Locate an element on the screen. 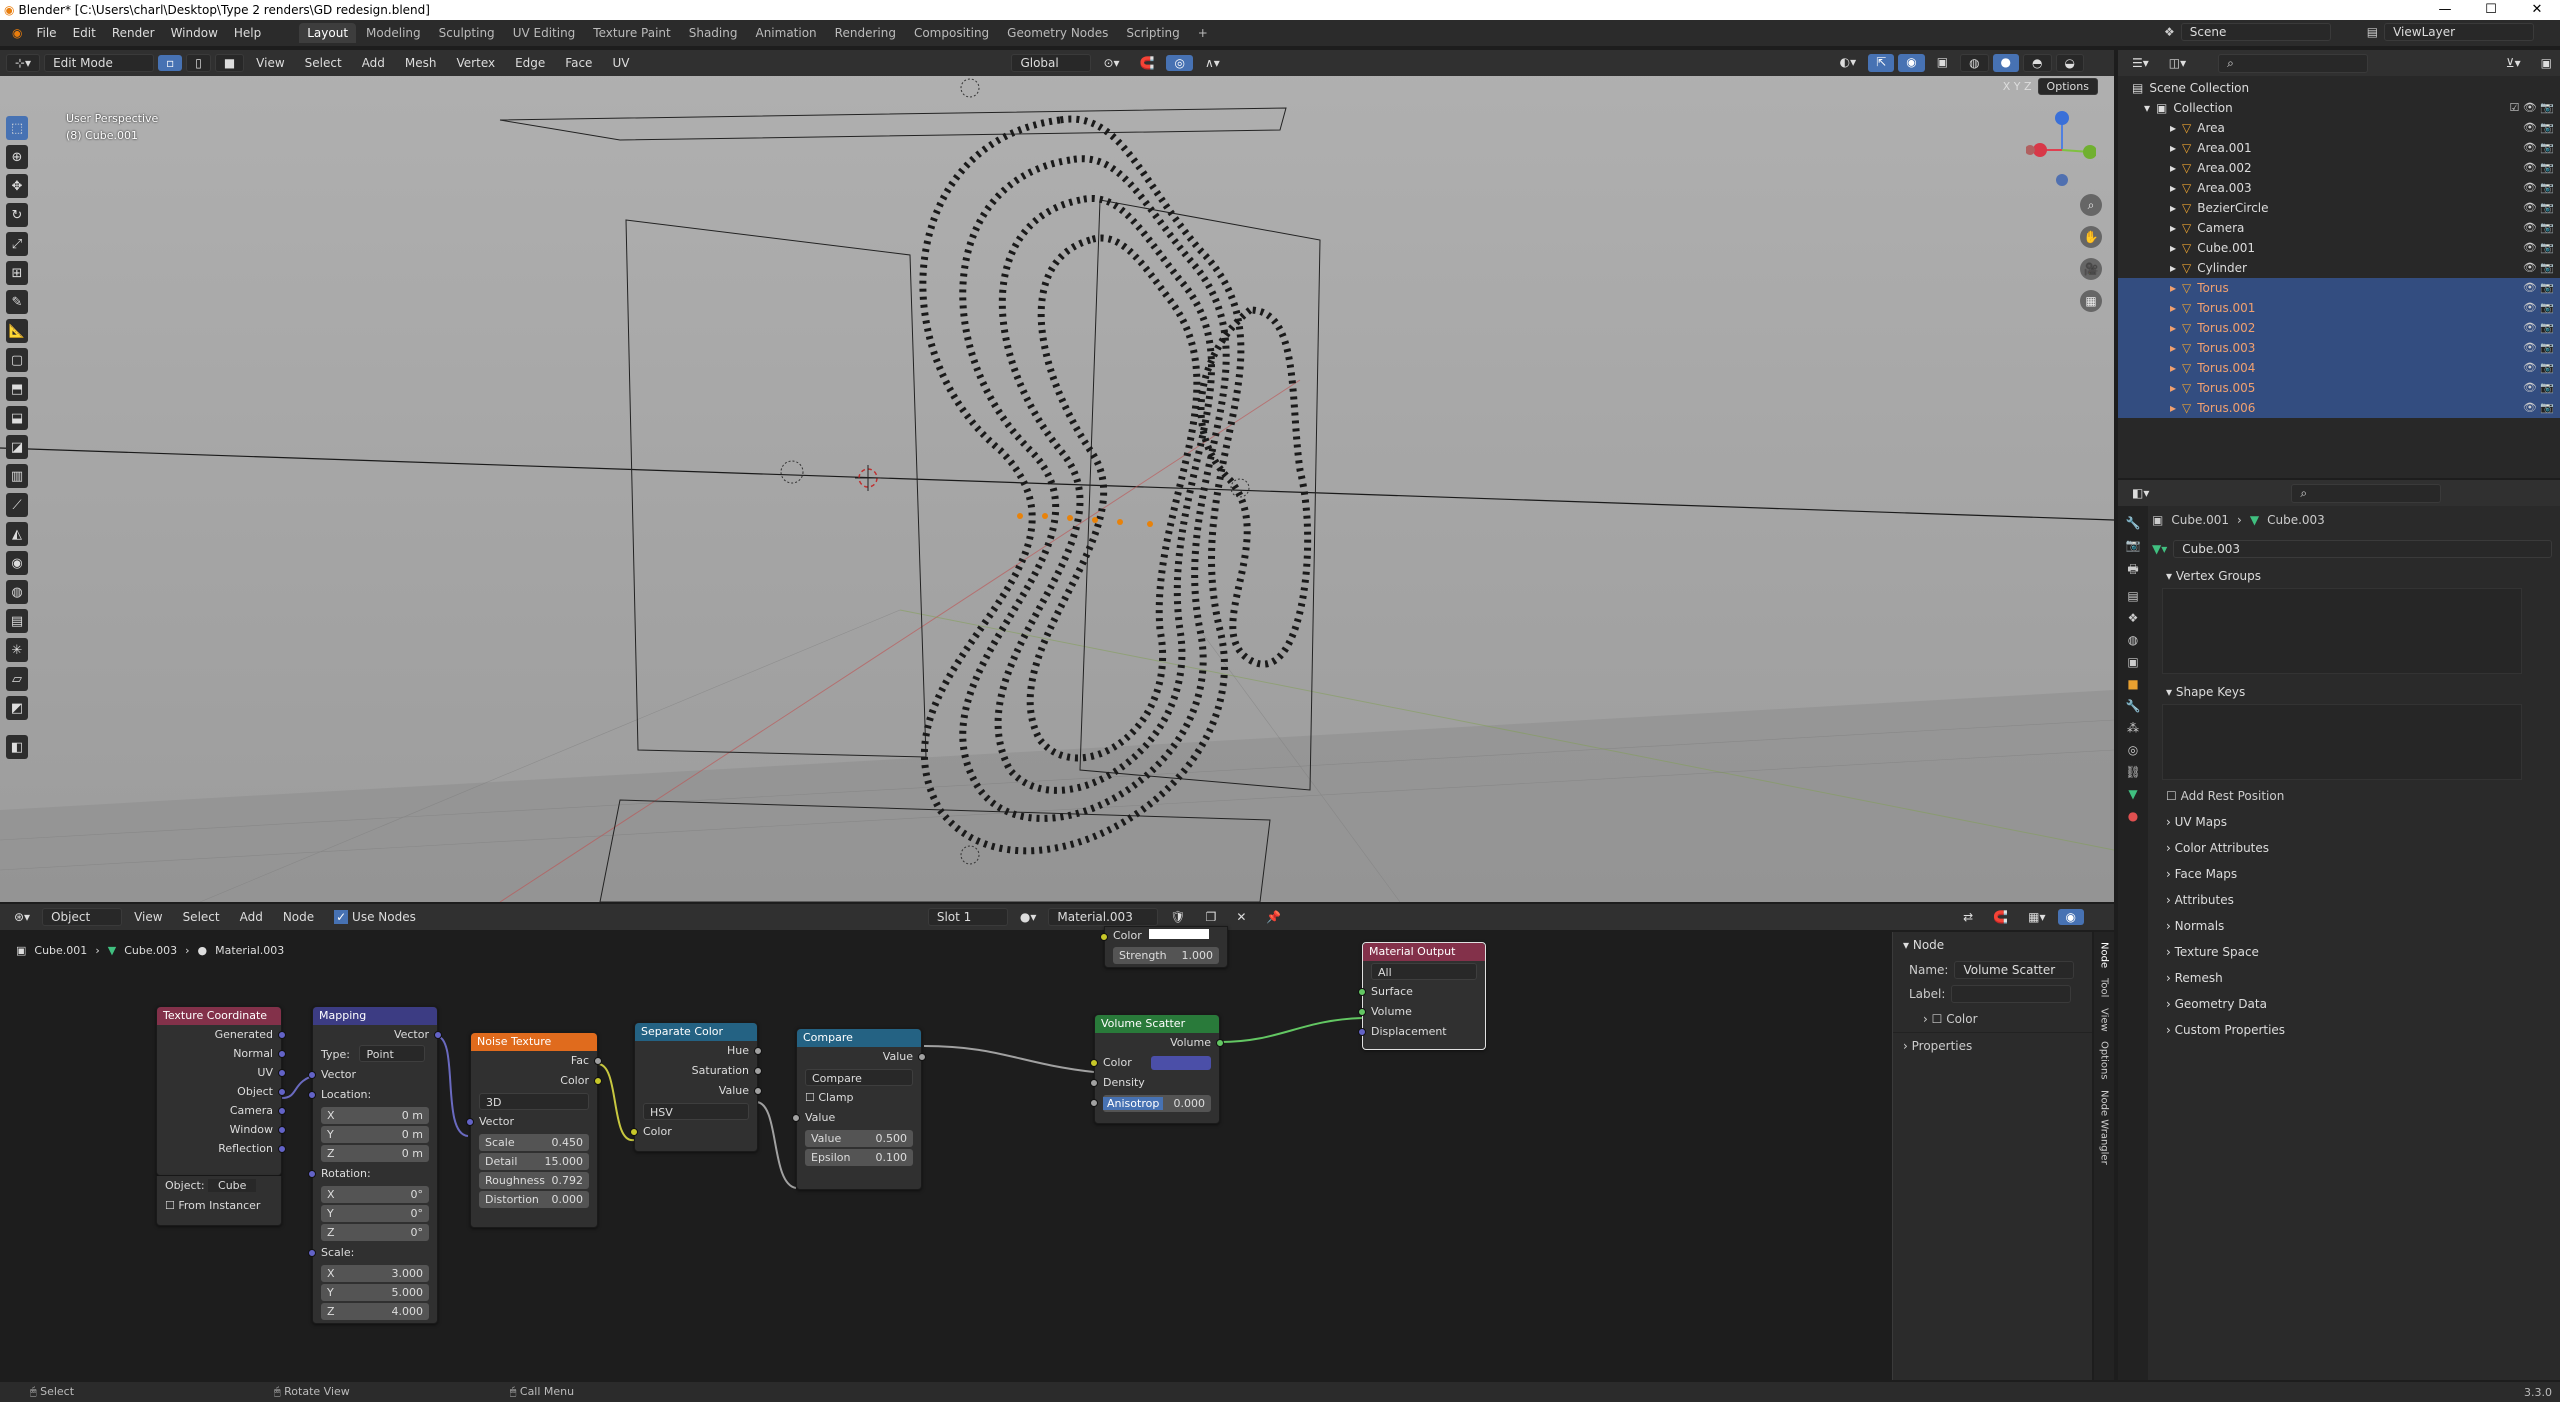 The height and width of the screenshot is (1402, 2560). sidebar-tab-options: Options is located at coordinates (2104, 1060).